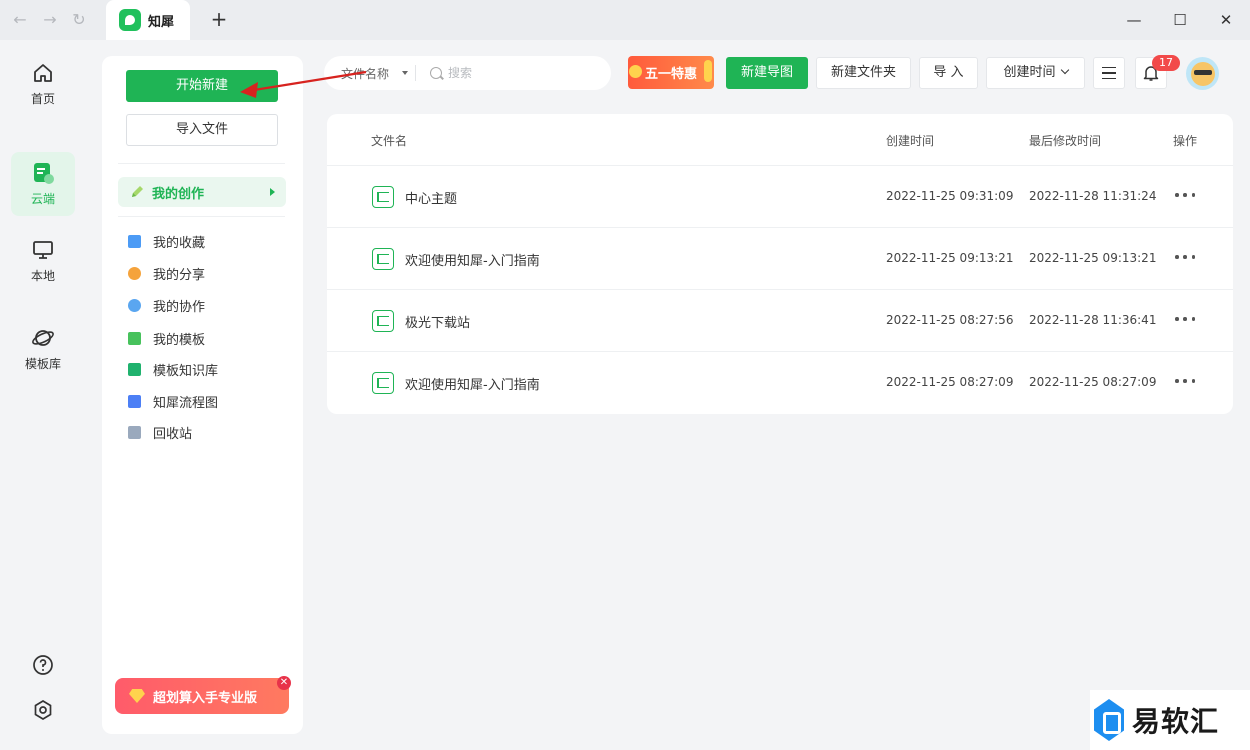  I want to click on created-time: 2022-11-25 09:31:09, so click(950, 196).